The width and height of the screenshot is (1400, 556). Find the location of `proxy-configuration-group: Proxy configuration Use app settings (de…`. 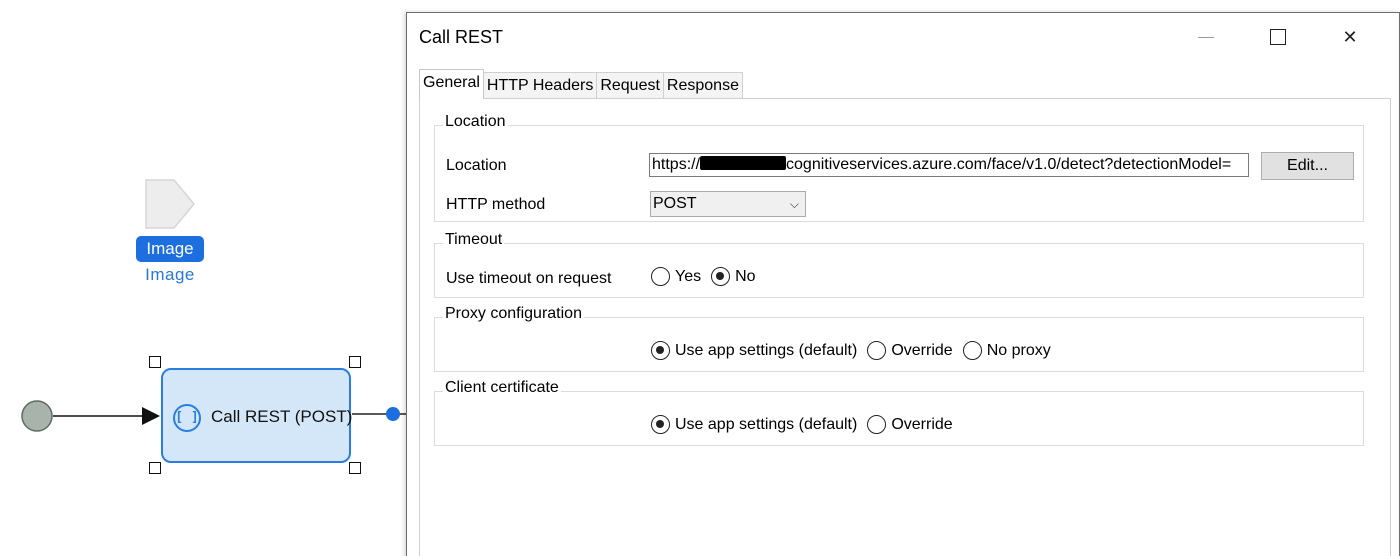

proxy-configuration-group: Proxy configuration Use app settings (de… is located at coordinates (899, 338).